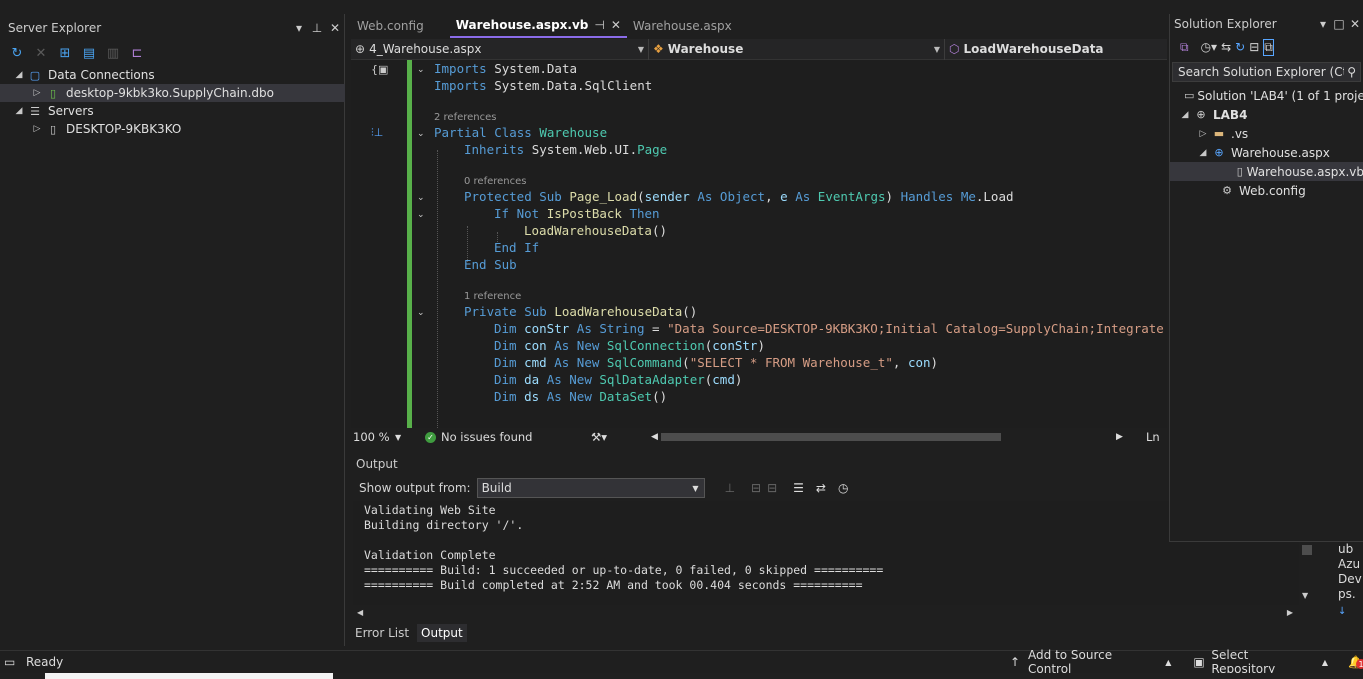 This screenshot has height=679, width=1363. What do you see at coordinates (772, 488) in the screenshot?
I see `next-message-icon: ⊟` at bounding box center [772, 488].